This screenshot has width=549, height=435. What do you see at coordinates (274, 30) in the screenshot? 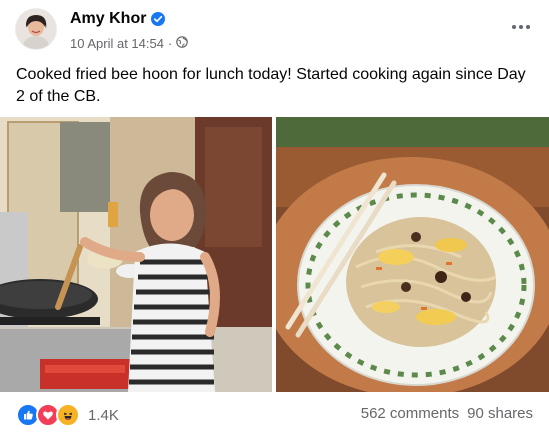
I see `post-header: Amy Khor 10 April at 14:54 ·` at bounding box center [274, 30].